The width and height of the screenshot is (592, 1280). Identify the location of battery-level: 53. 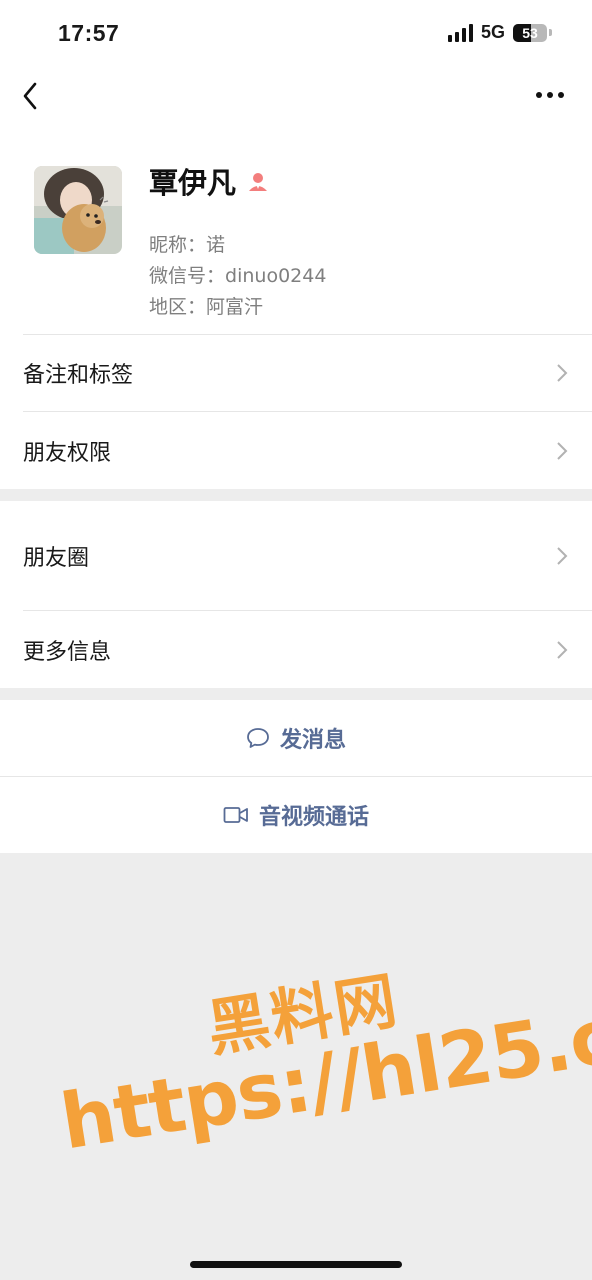
(530, 32).